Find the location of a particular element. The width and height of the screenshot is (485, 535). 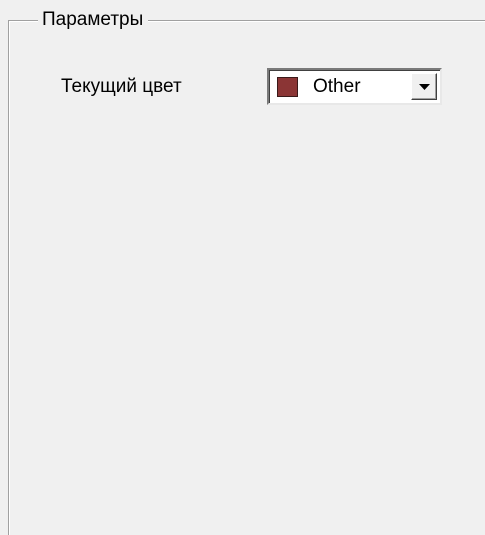

current-color-combobox: Other is located at coordinates (354, 86).